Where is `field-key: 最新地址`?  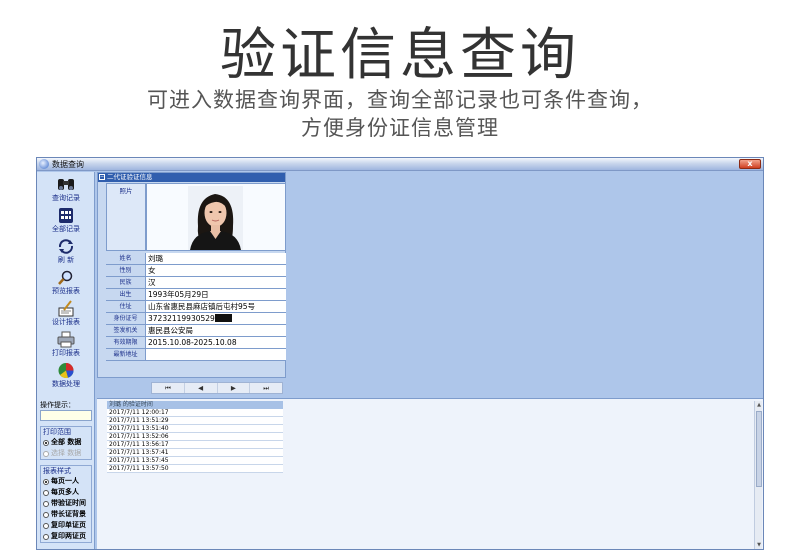 field-key: 最新地址 is located at coordinates (126, 354).